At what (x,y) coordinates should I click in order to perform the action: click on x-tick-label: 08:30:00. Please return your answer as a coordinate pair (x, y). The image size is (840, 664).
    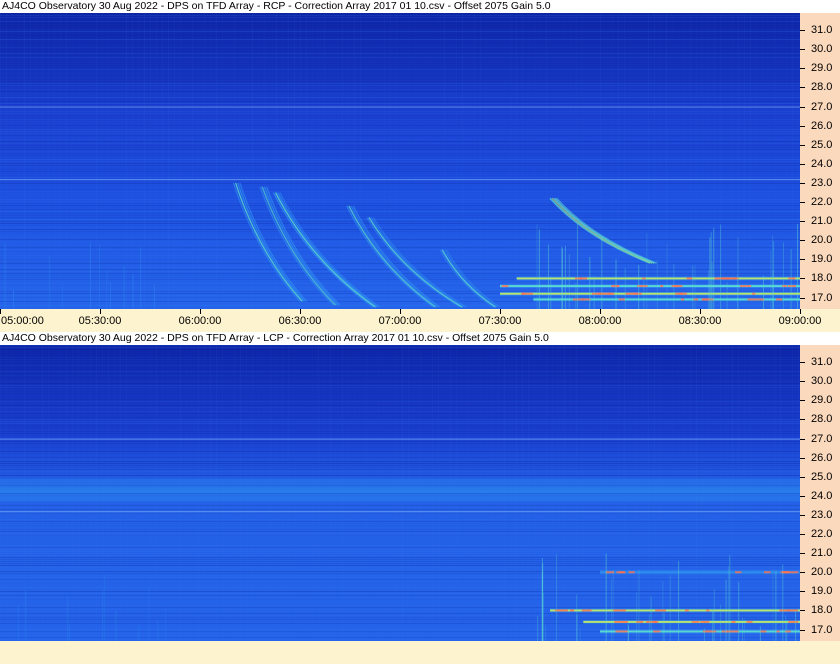
    Looking at the image, I should click on (700, 321).